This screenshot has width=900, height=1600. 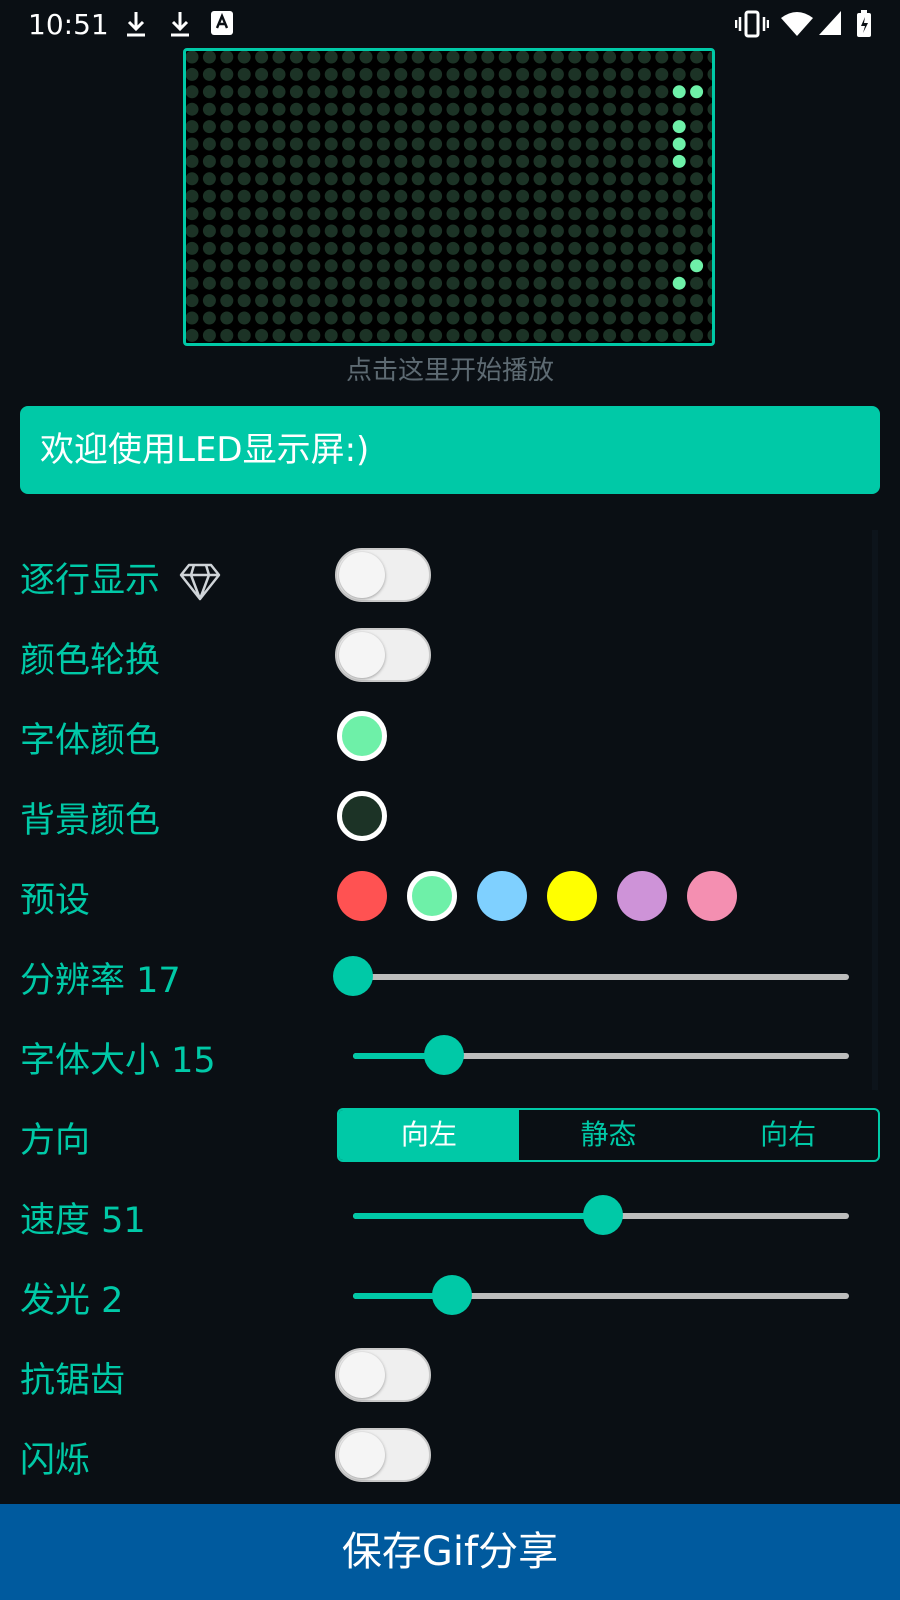 I want to click on antialias-toggle, so click(x=383, y=1375).